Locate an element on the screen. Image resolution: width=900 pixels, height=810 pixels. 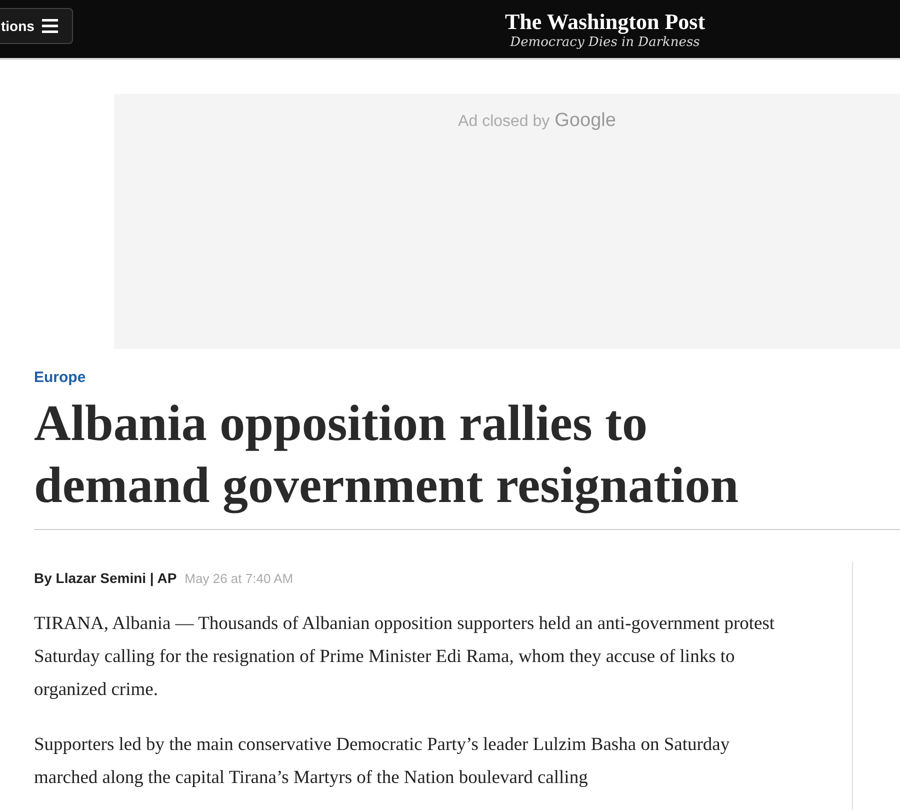
menu-icon is located at coordinates (50, 26).